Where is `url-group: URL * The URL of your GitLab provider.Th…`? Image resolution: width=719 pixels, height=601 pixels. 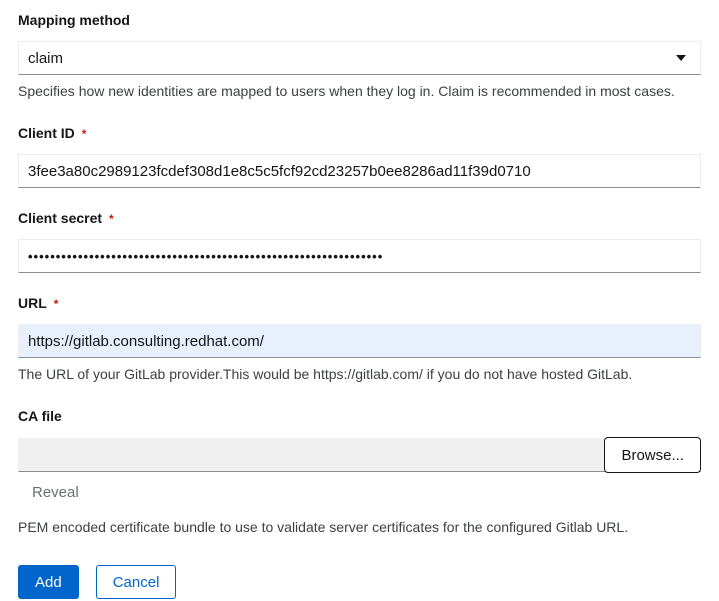 url-group: URL * The URL of your GitLab provider.Th… is located at coordinates (359, 339).